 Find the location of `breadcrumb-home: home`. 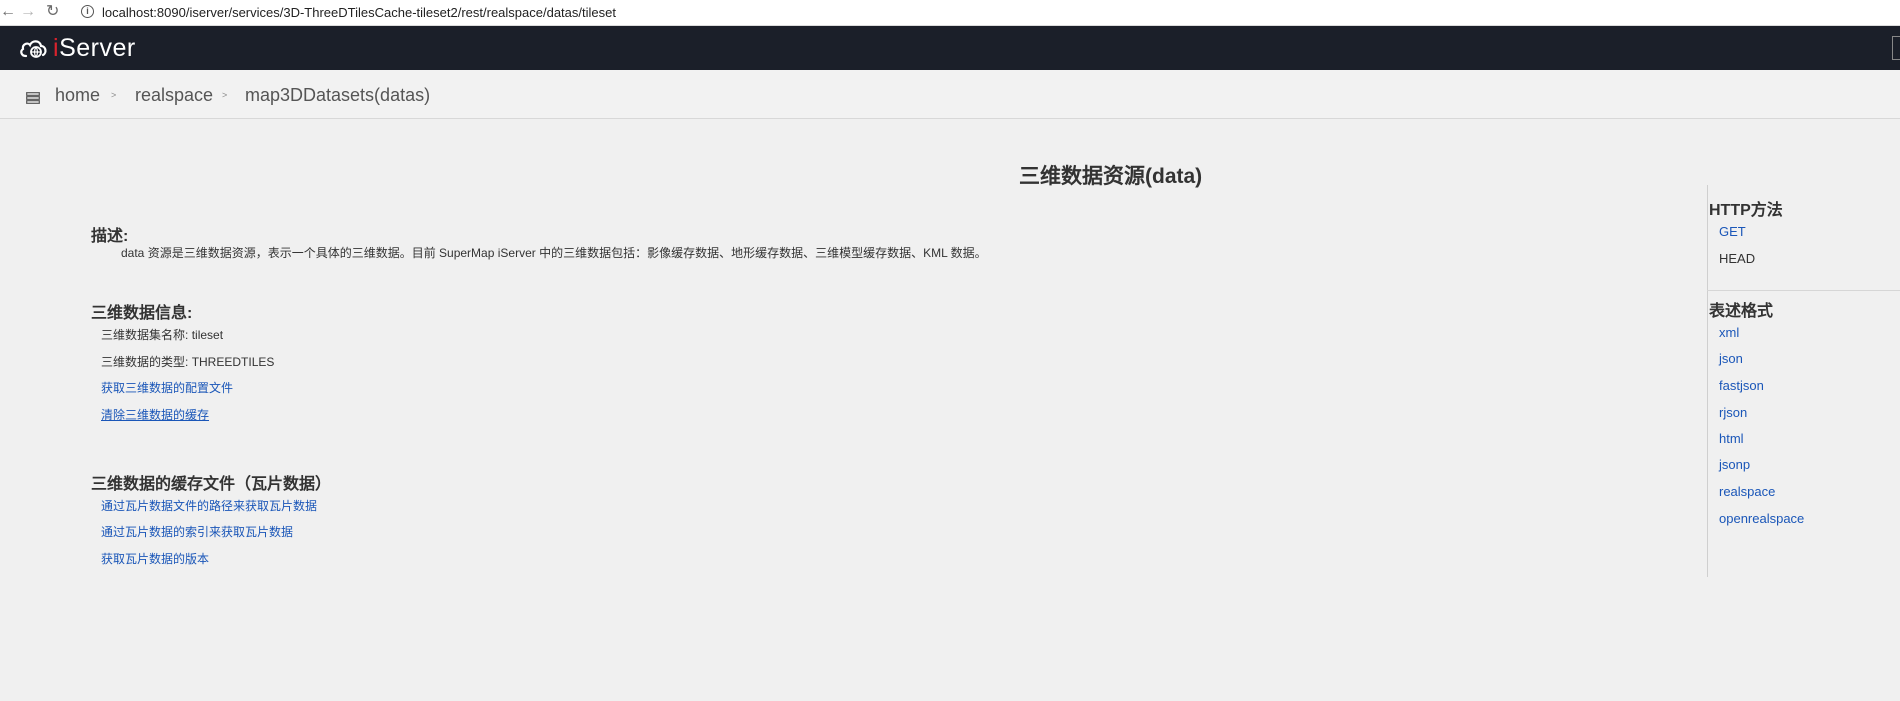

breadcrumb-home: home is located at coordinates (77, 95).